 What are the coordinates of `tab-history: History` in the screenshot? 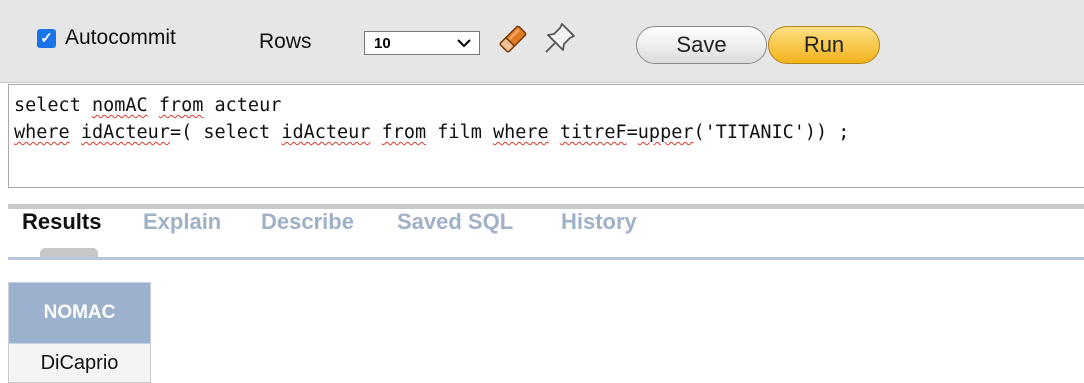 It's located at (599, 222).